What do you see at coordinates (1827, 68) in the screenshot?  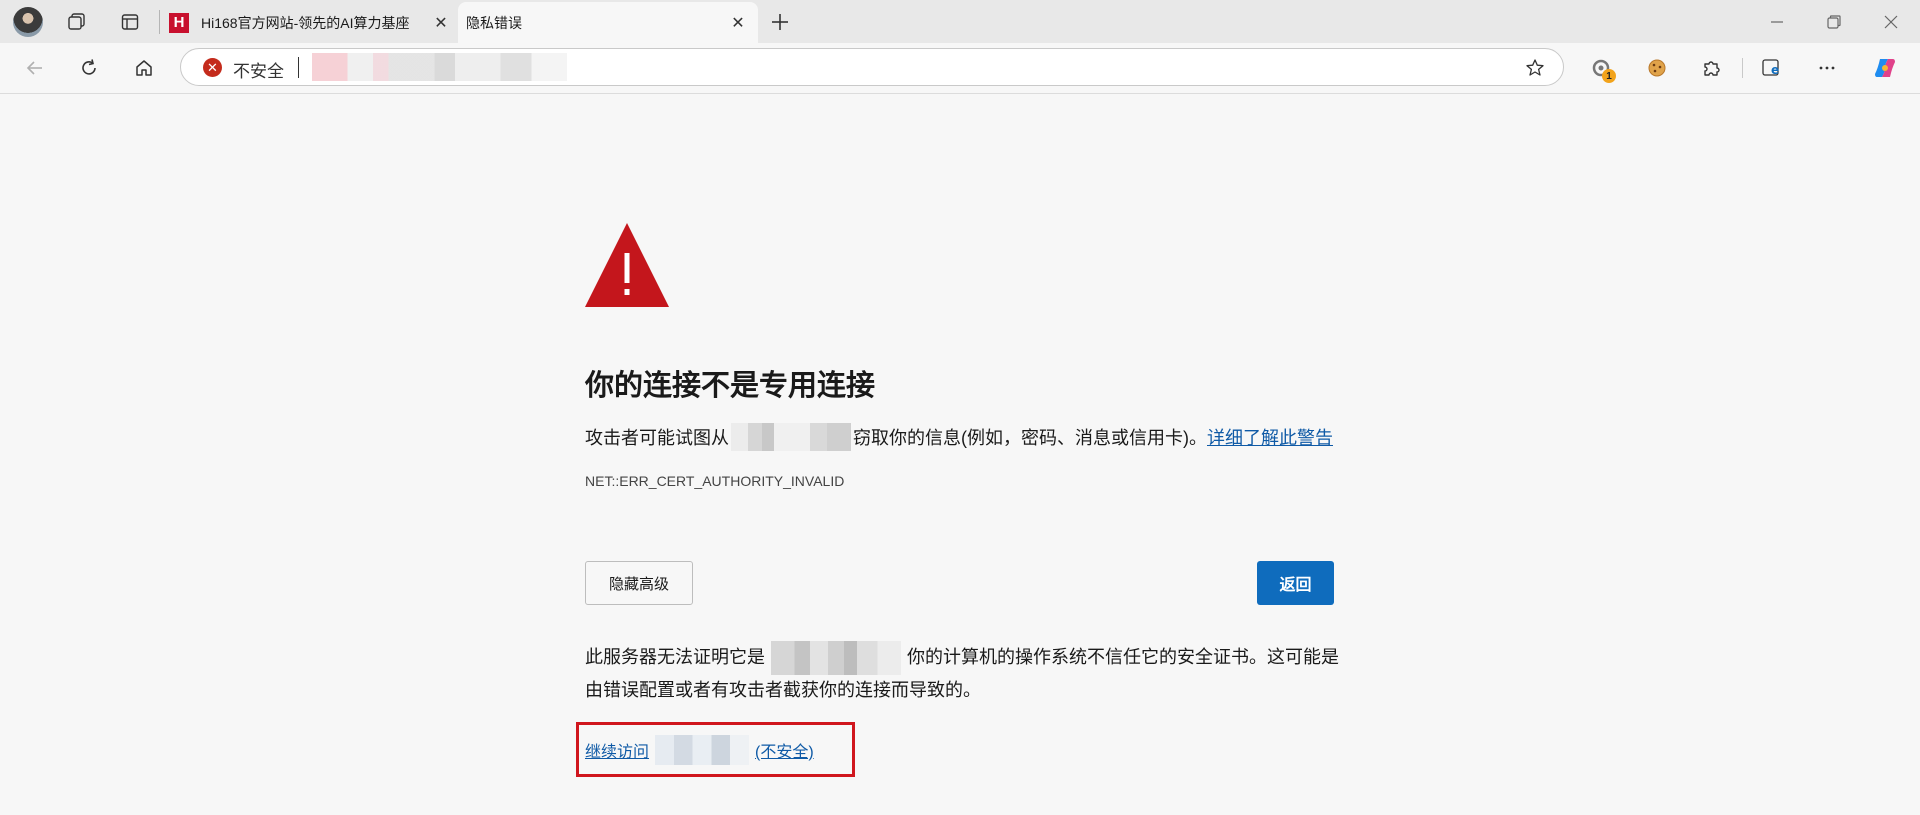 I see `more-menu-icon` at bounding box center [1827, 68].